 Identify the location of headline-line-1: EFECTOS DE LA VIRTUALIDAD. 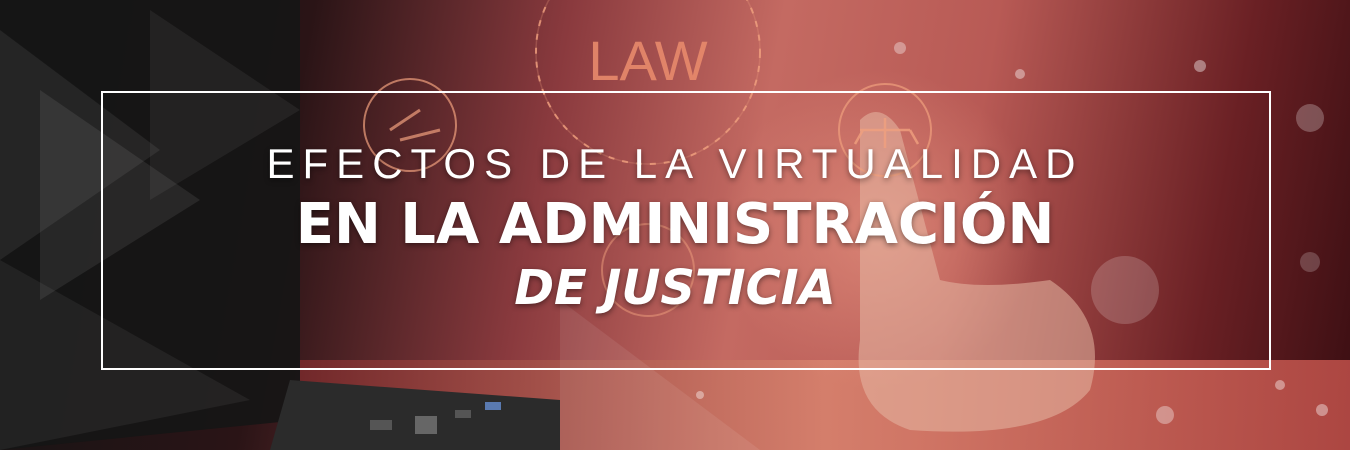
(675, 163).